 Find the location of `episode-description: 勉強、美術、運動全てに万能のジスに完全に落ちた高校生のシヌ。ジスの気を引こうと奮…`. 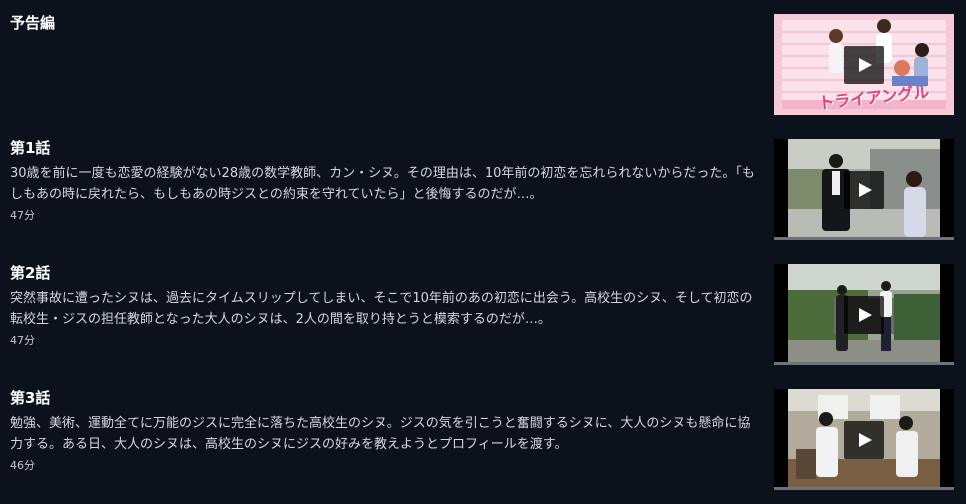

episode-description: 勉強、美術、運動全てに万能のジスに完全に落ちた高校生のシヌ。ジスの気を引こうと奮… is located at coordinates (380, 434).